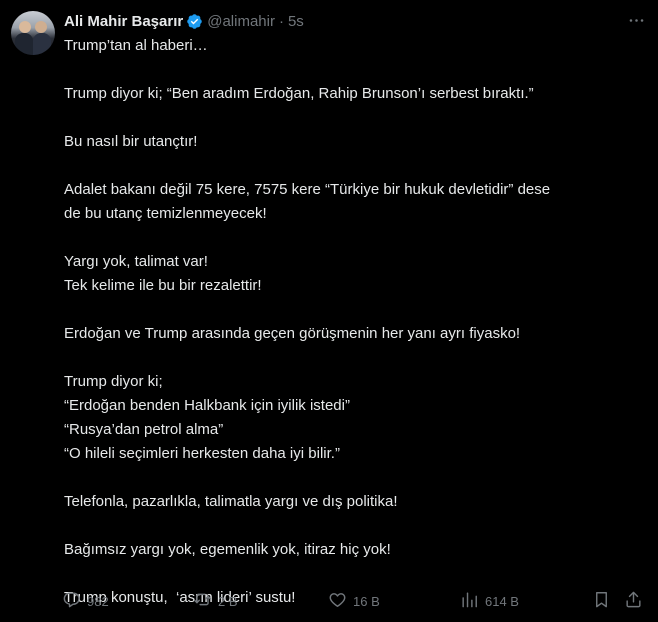 The height and width of the screenshot is (622, 658). What do you see at coordinates (131, 141) in the screenshot?
I see `tweet-line: Bu nasıl bir utançtır!` at bounding box center [131, 141].